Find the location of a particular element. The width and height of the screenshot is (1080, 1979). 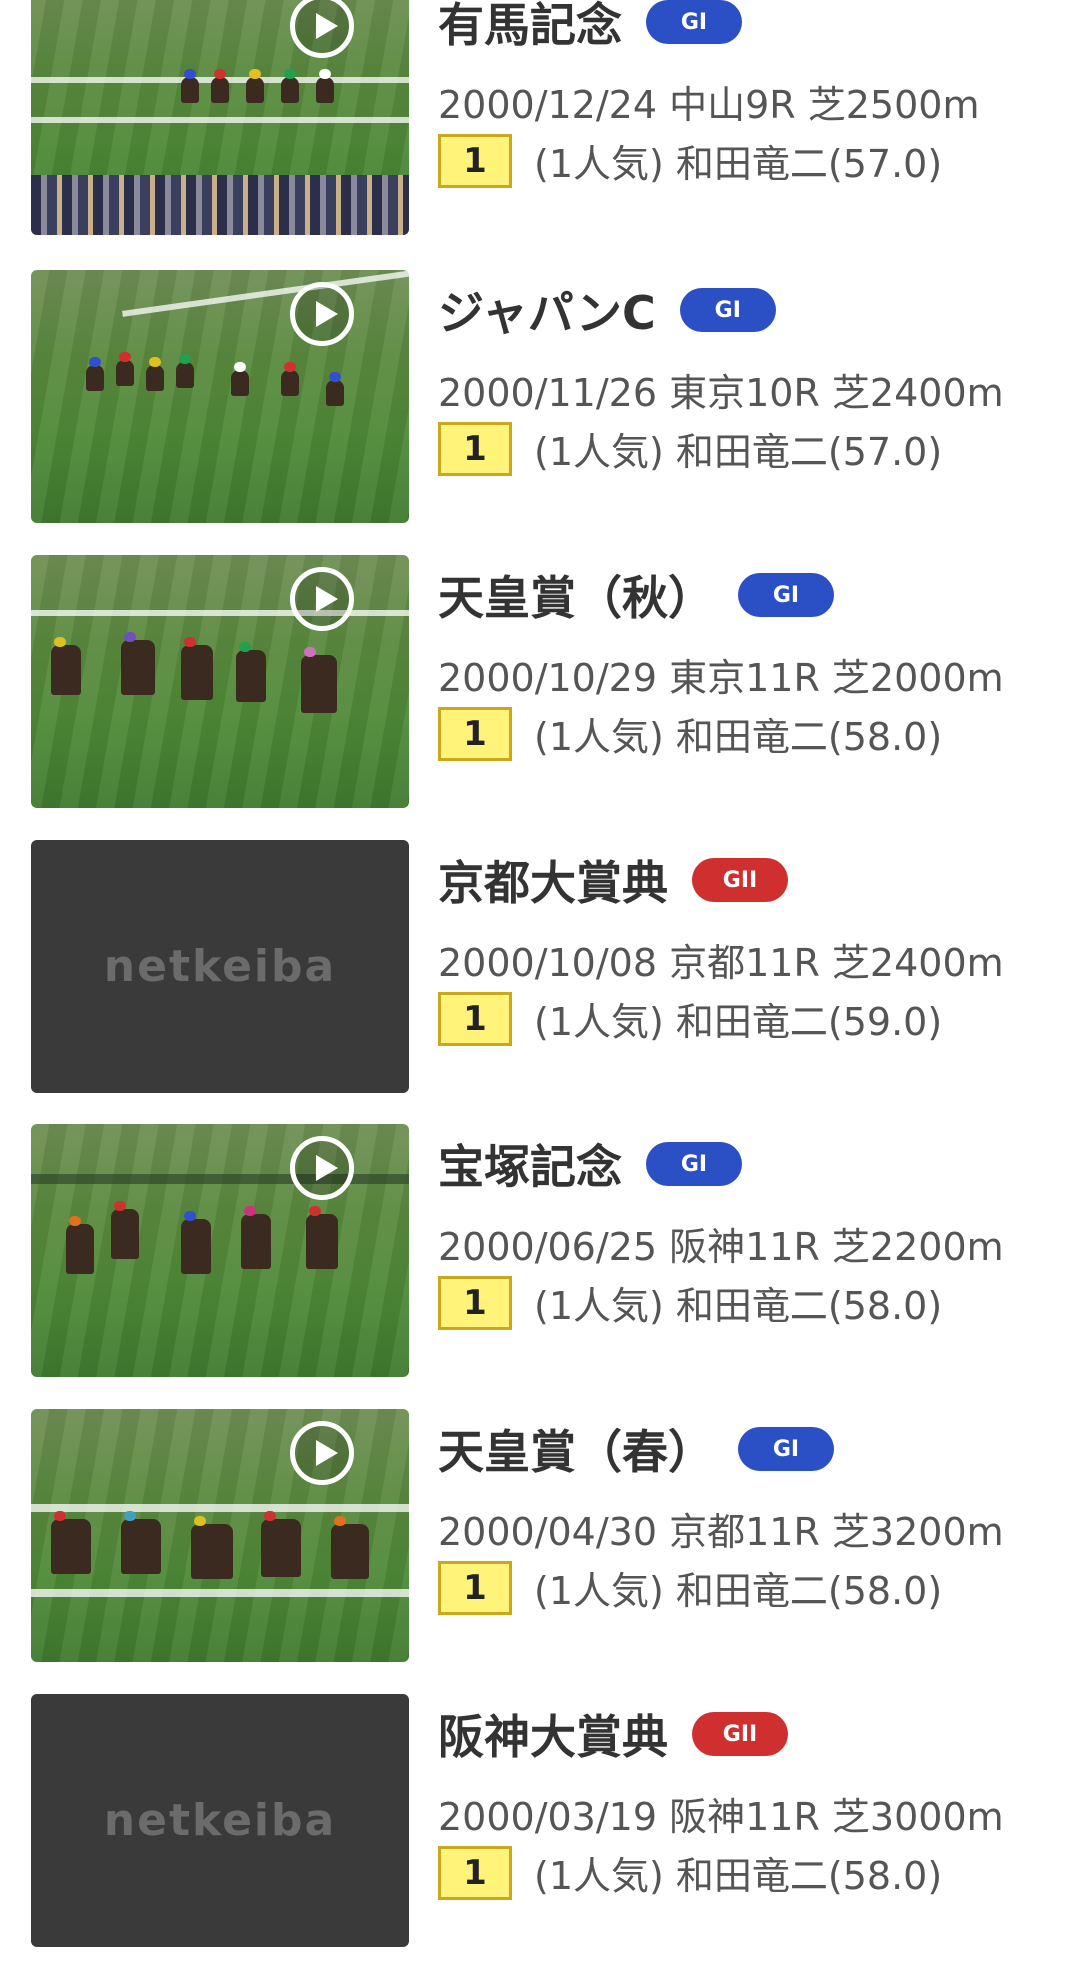

race-date-course: 2000/12/24 中山9R 芝2500m is located at coordinates (709, 105).